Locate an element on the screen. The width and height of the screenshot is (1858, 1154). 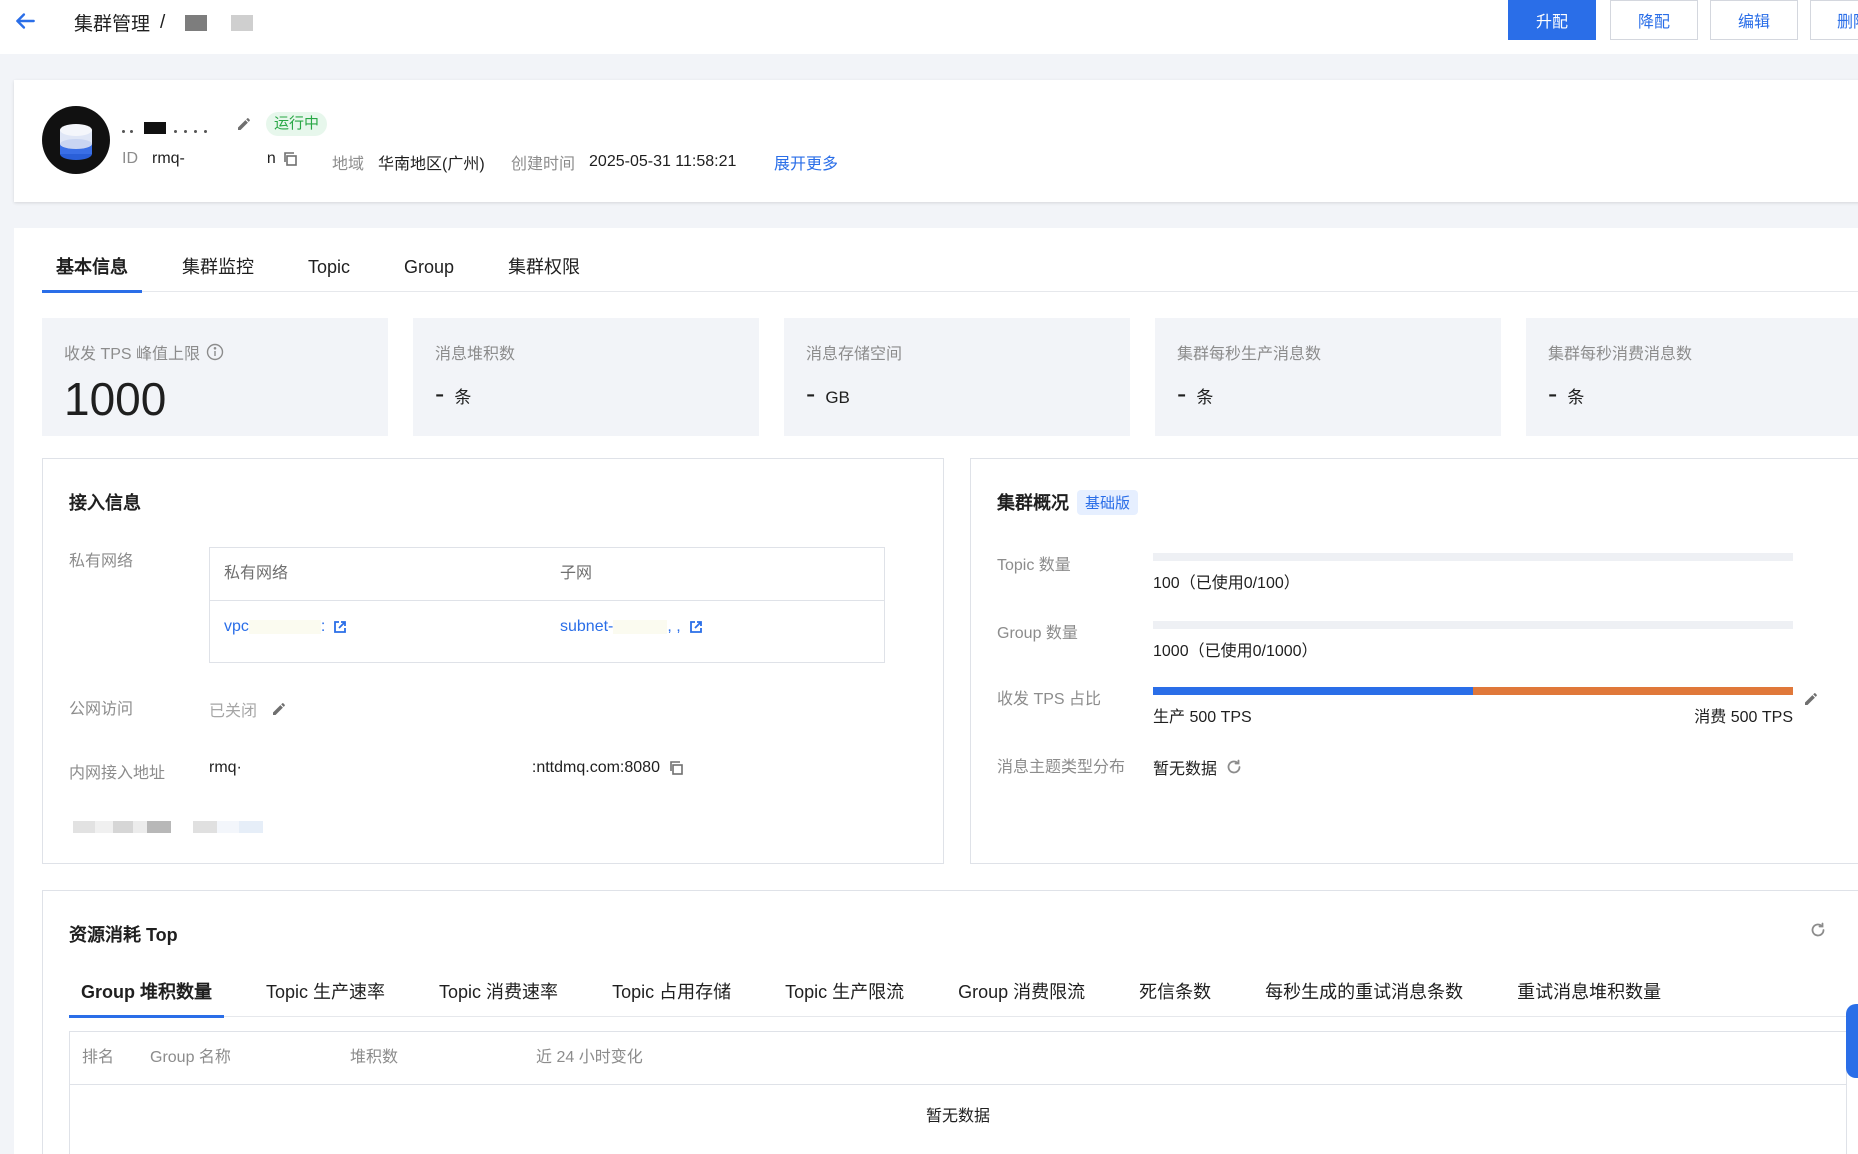
copy-id-icon is located at coordinates (290, 159).